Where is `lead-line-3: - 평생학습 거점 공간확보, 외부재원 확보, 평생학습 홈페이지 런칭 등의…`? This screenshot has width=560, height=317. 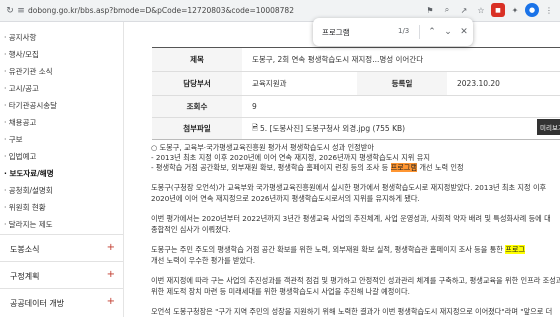 lead-line-3: - 평생학습 거점 공간확보, 외부재원 확보, 평생학습 홈페이지 런칭 등의… is located at coordinates (307, 167).